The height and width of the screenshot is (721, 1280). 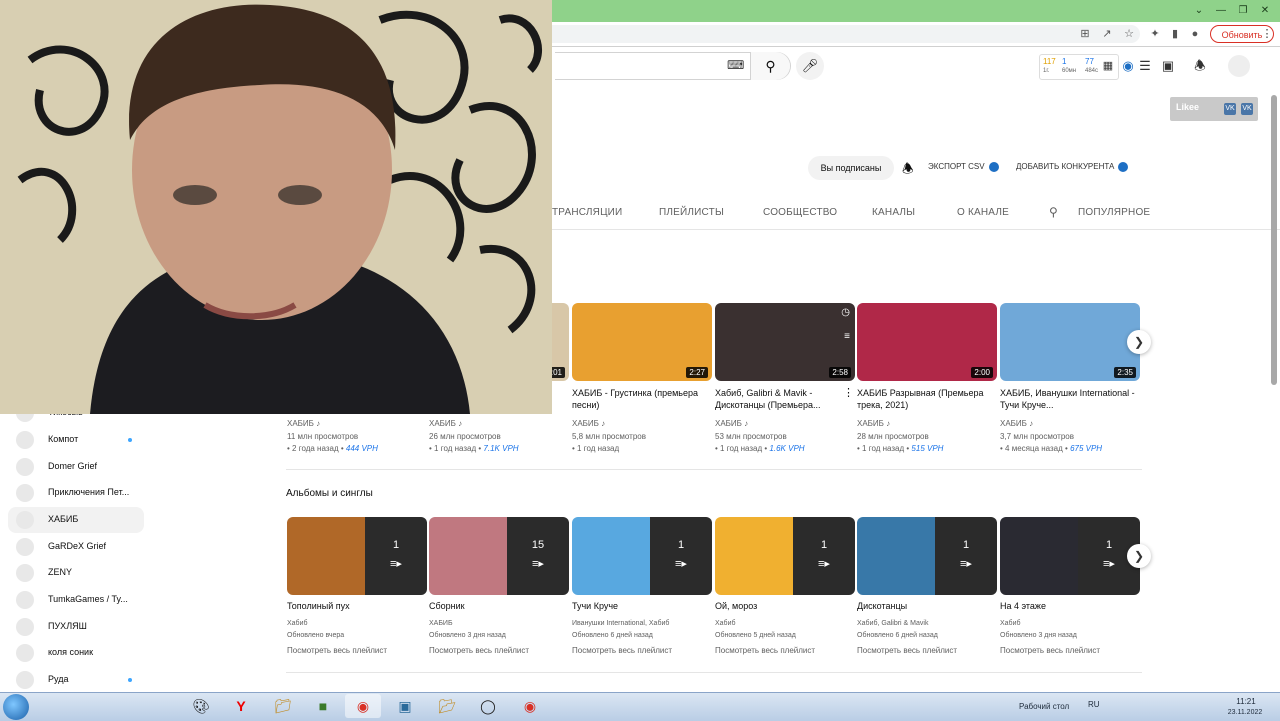 What do you see at coordinates (1044, 706) in the screenshot?
I see `desktop-toolbar-label: Рабочий стол` at bounding box center [1044, 706].